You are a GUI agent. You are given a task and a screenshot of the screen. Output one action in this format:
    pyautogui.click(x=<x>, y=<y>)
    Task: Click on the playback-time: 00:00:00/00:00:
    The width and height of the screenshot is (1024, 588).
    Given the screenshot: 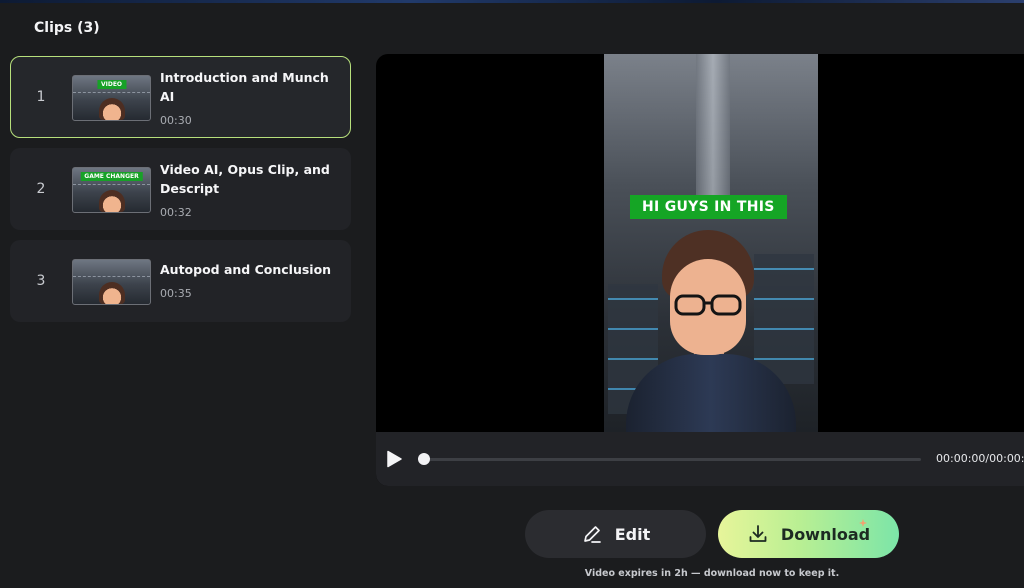 What is the action you would take?
    pyautogui.click(x=980, y=458)
    